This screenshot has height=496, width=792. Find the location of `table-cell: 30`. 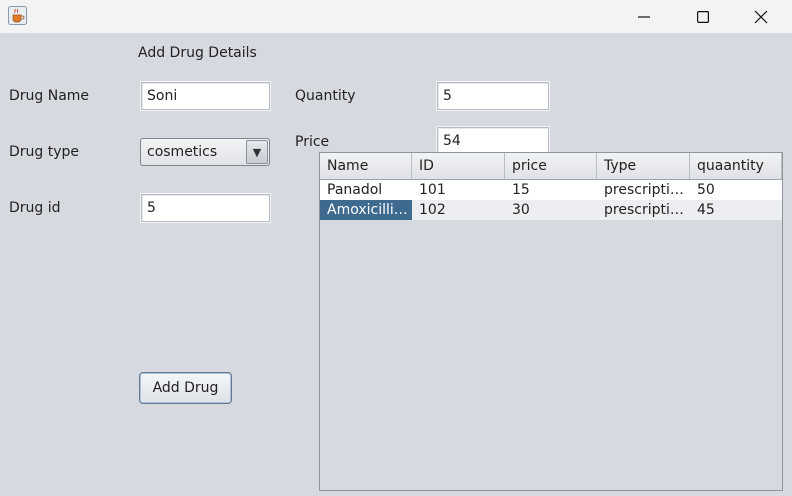

table-cell: 30 is located at coordinates (551, 210).